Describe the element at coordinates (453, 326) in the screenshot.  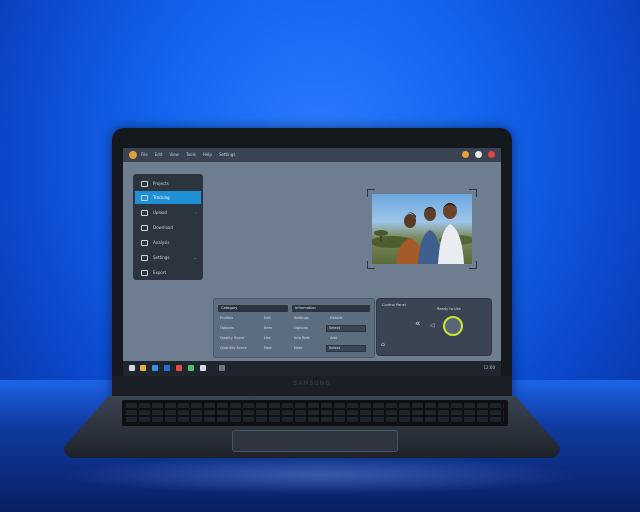
I see `volume-dial` at that location.